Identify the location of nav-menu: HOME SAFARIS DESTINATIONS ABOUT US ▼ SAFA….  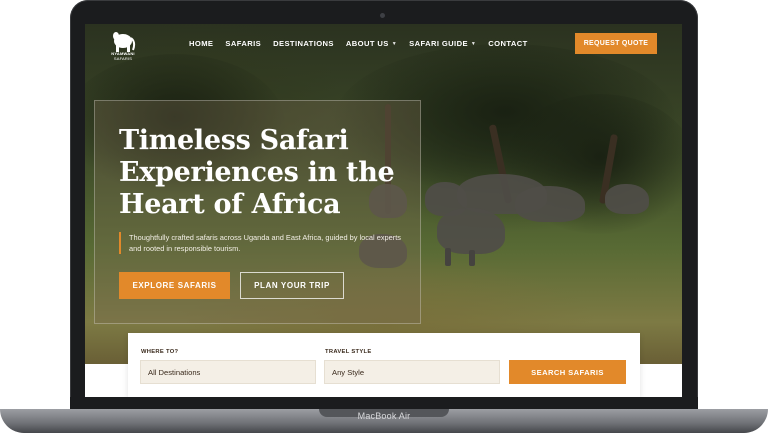
(364, 43).